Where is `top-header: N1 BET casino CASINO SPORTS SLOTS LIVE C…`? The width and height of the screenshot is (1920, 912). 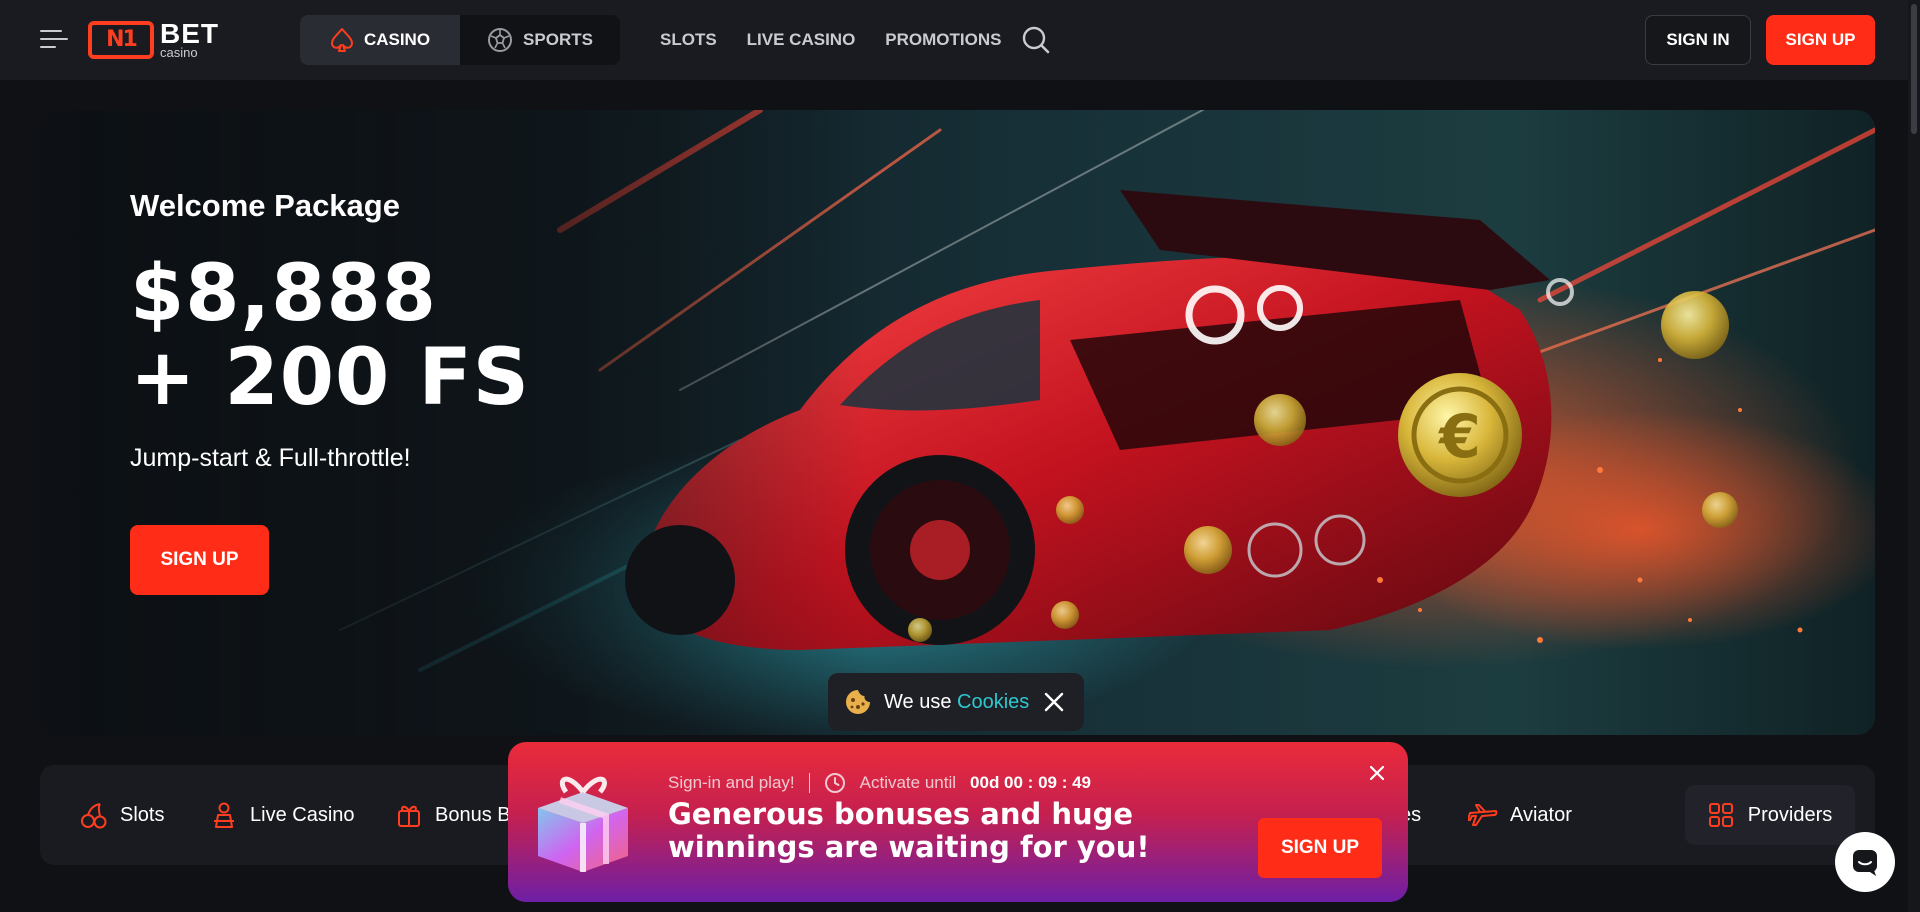 top-header: N1 BET casino CASINO SPORTS SLOTS LIVE C… is located at coordinates (960, 40).